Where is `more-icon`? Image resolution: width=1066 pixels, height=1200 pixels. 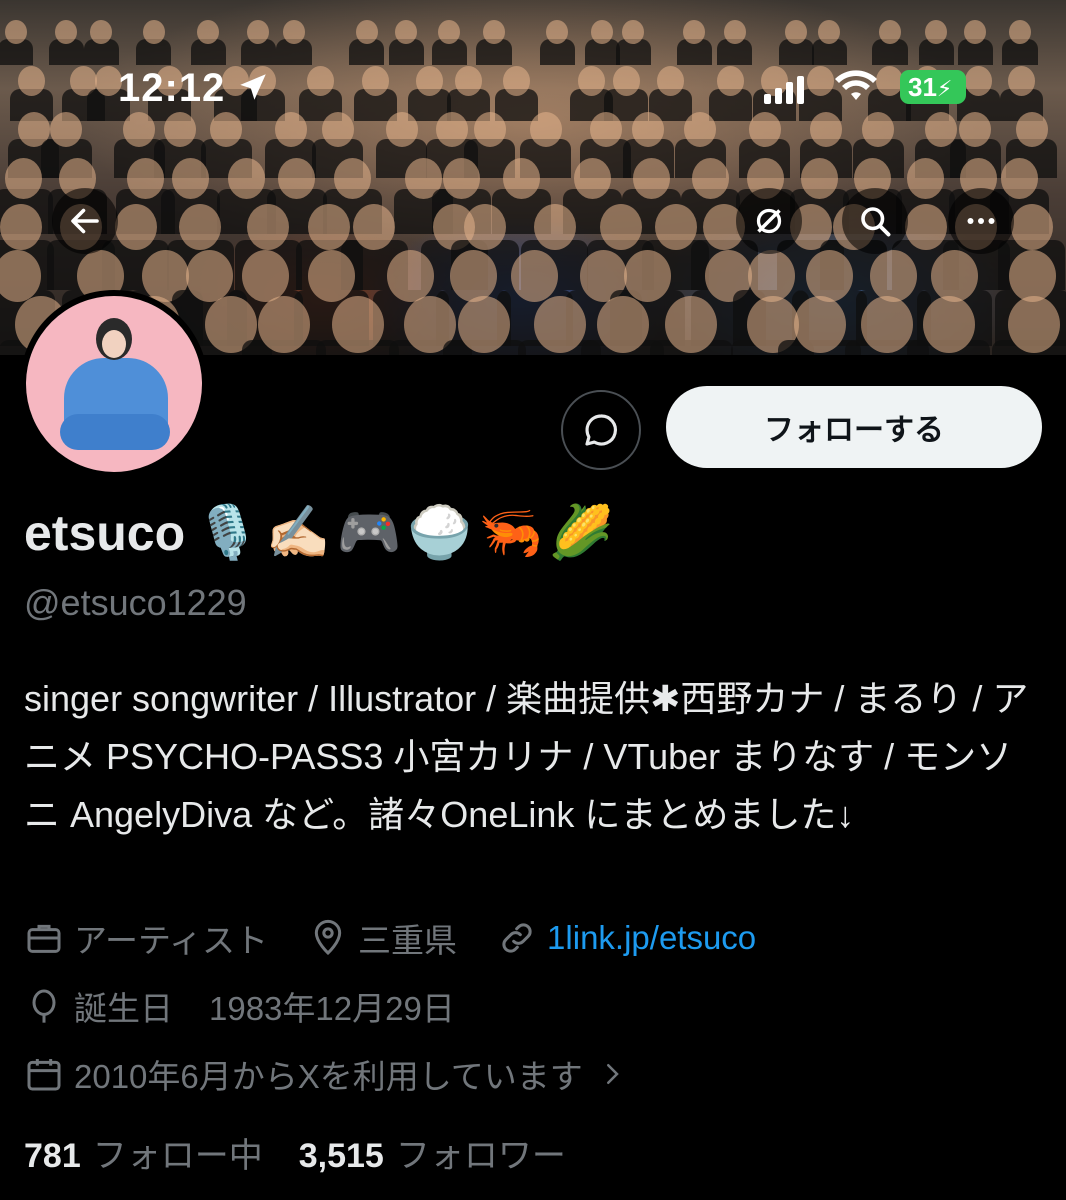 more-icon is located at coordinates (981, 221).